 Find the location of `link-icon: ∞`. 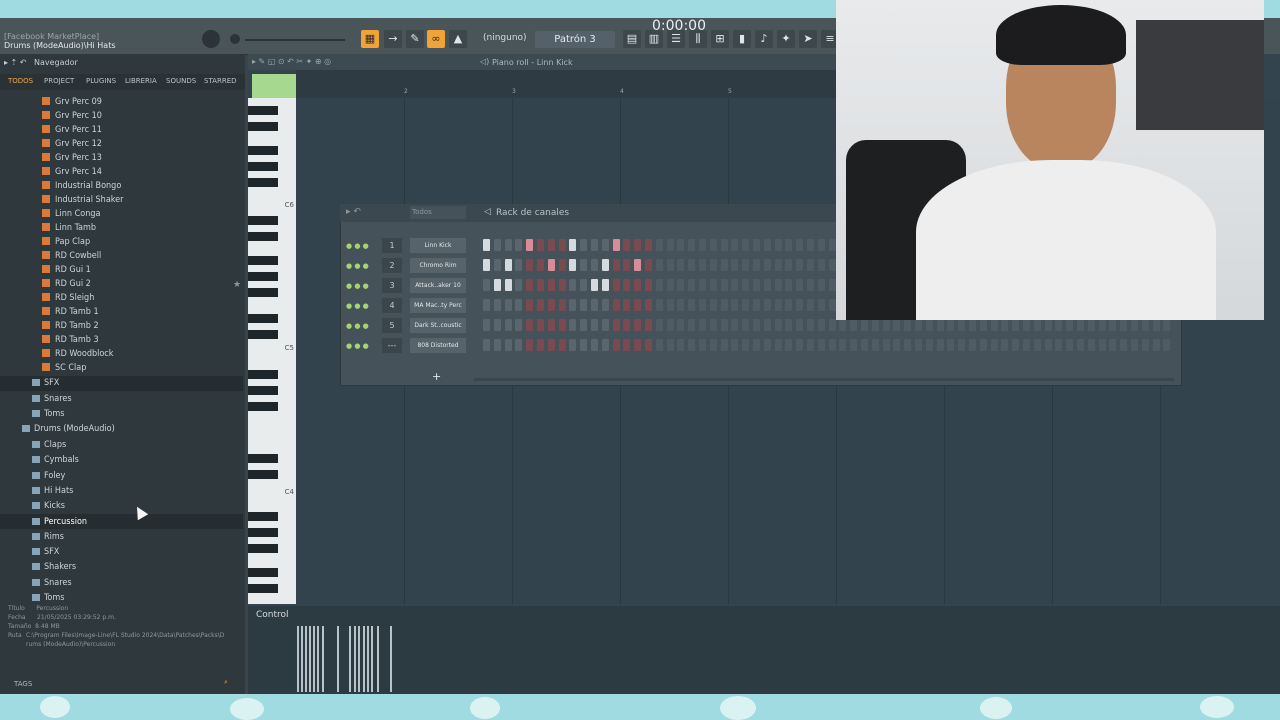

link-icon: ∞ is located at coordinates (436, 39).